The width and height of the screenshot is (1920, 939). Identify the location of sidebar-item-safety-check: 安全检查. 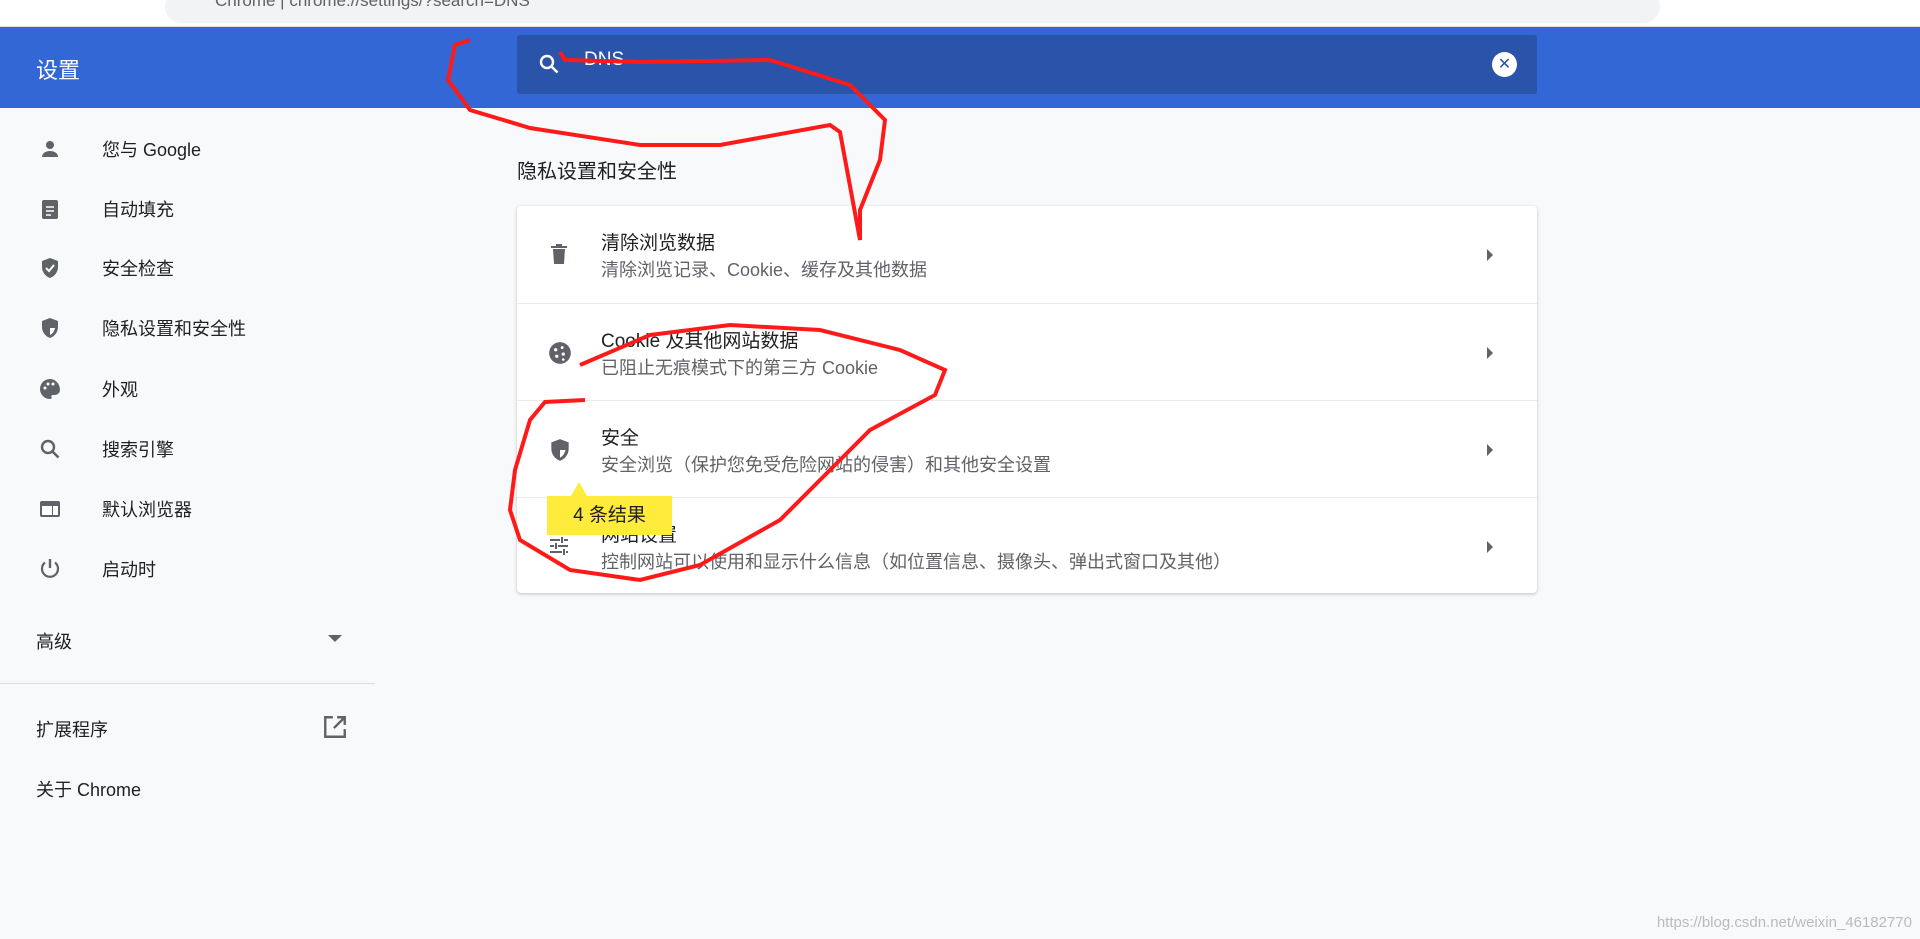
(187, 268).